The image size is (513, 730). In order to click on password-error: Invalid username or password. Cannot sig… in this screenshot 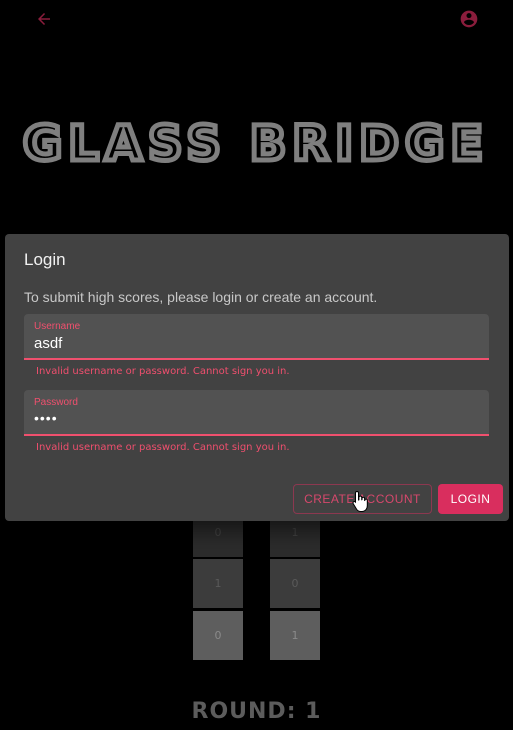, I will do `click(163, 447)`.